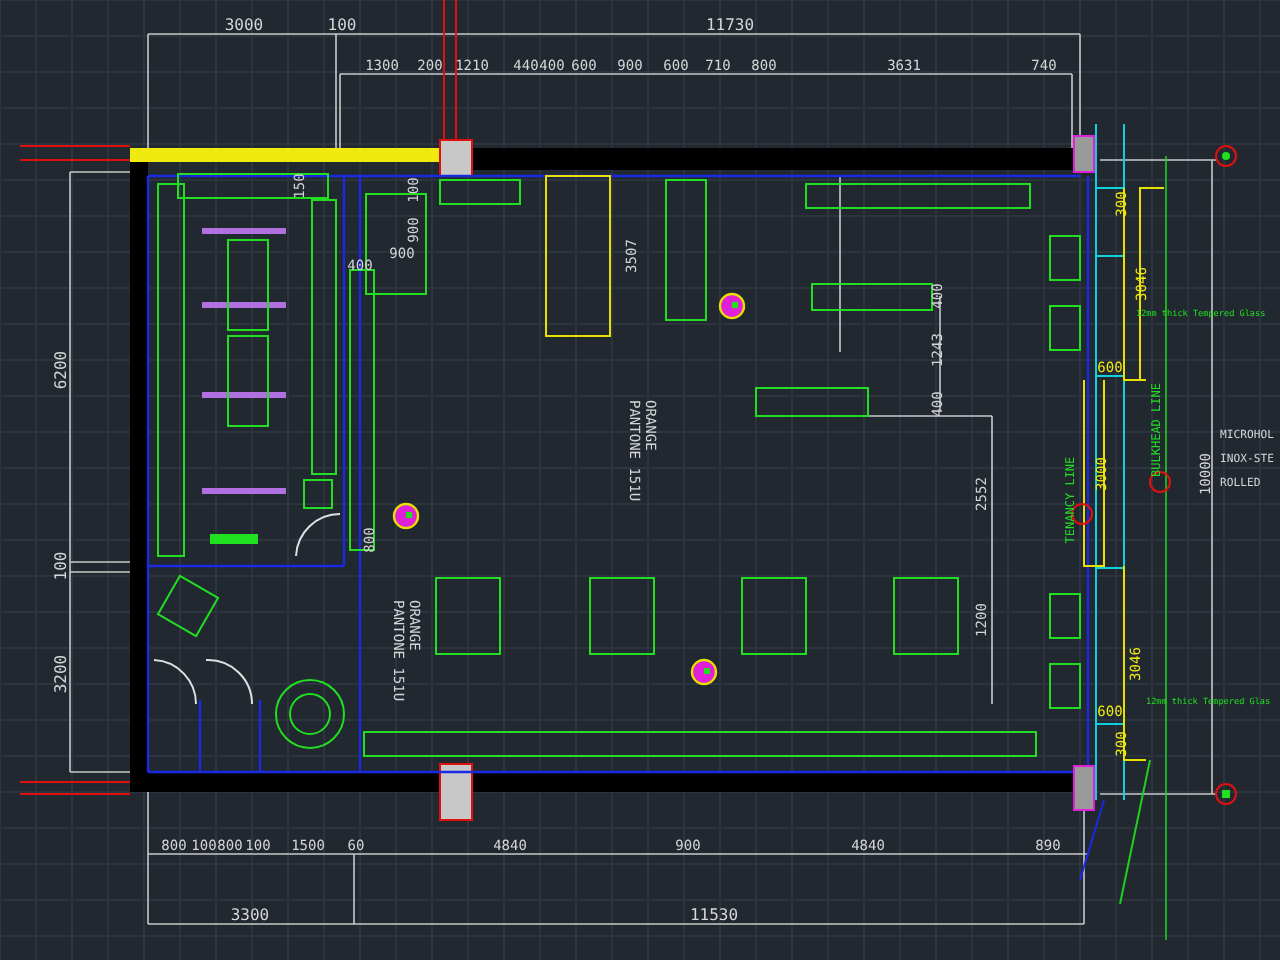 The height and width of the screenshot is (960, 1280). Describe the element at coordinates (250, 915) in the screenshot. I see `dimension-label: 3300` at that location.